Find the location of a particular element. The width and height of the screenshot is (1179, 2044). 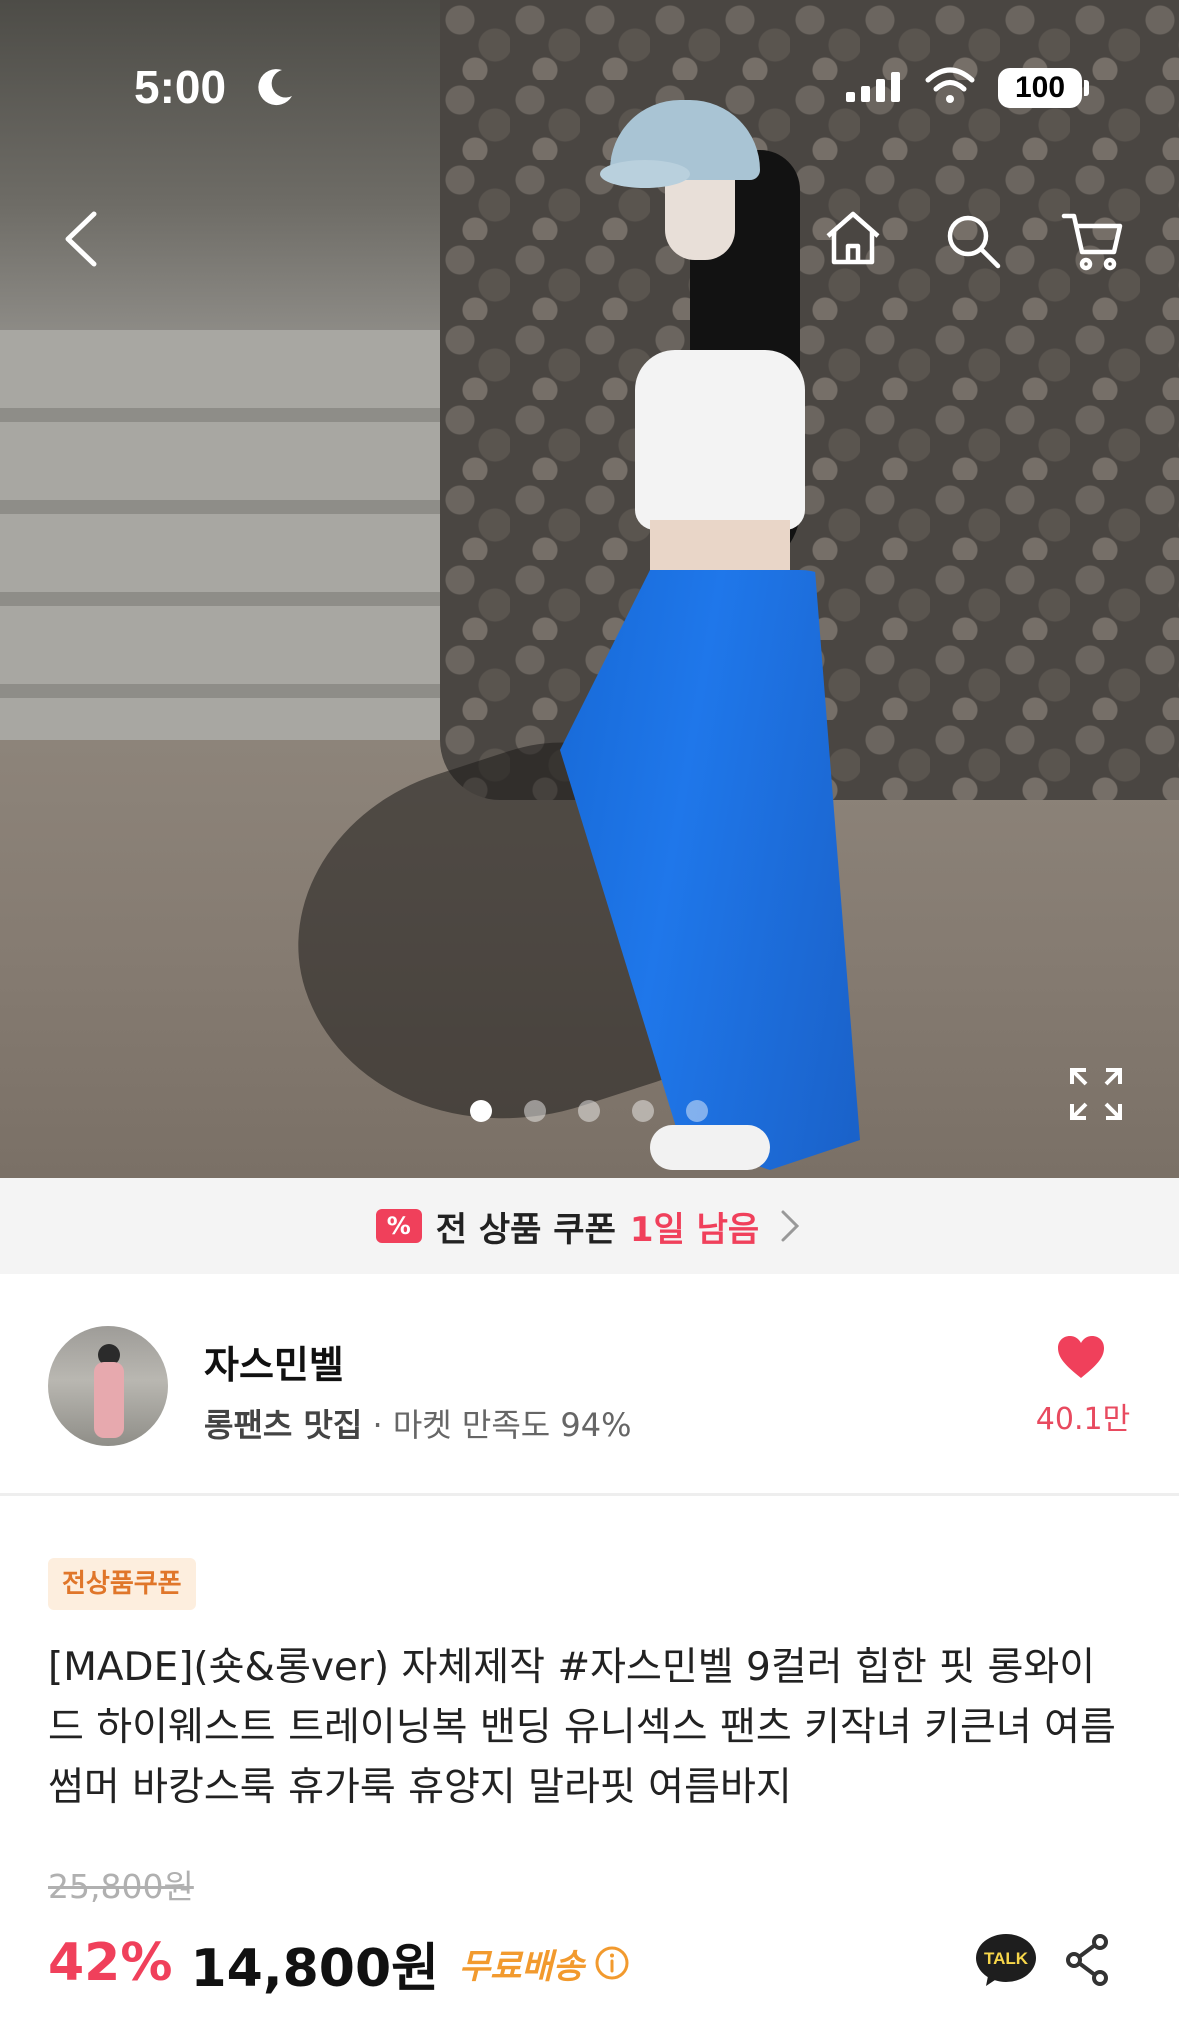

seller-subtitle: 롱팬츠 맛집 · 마켓 만족도 94% is located at coordinates (418, 1423).